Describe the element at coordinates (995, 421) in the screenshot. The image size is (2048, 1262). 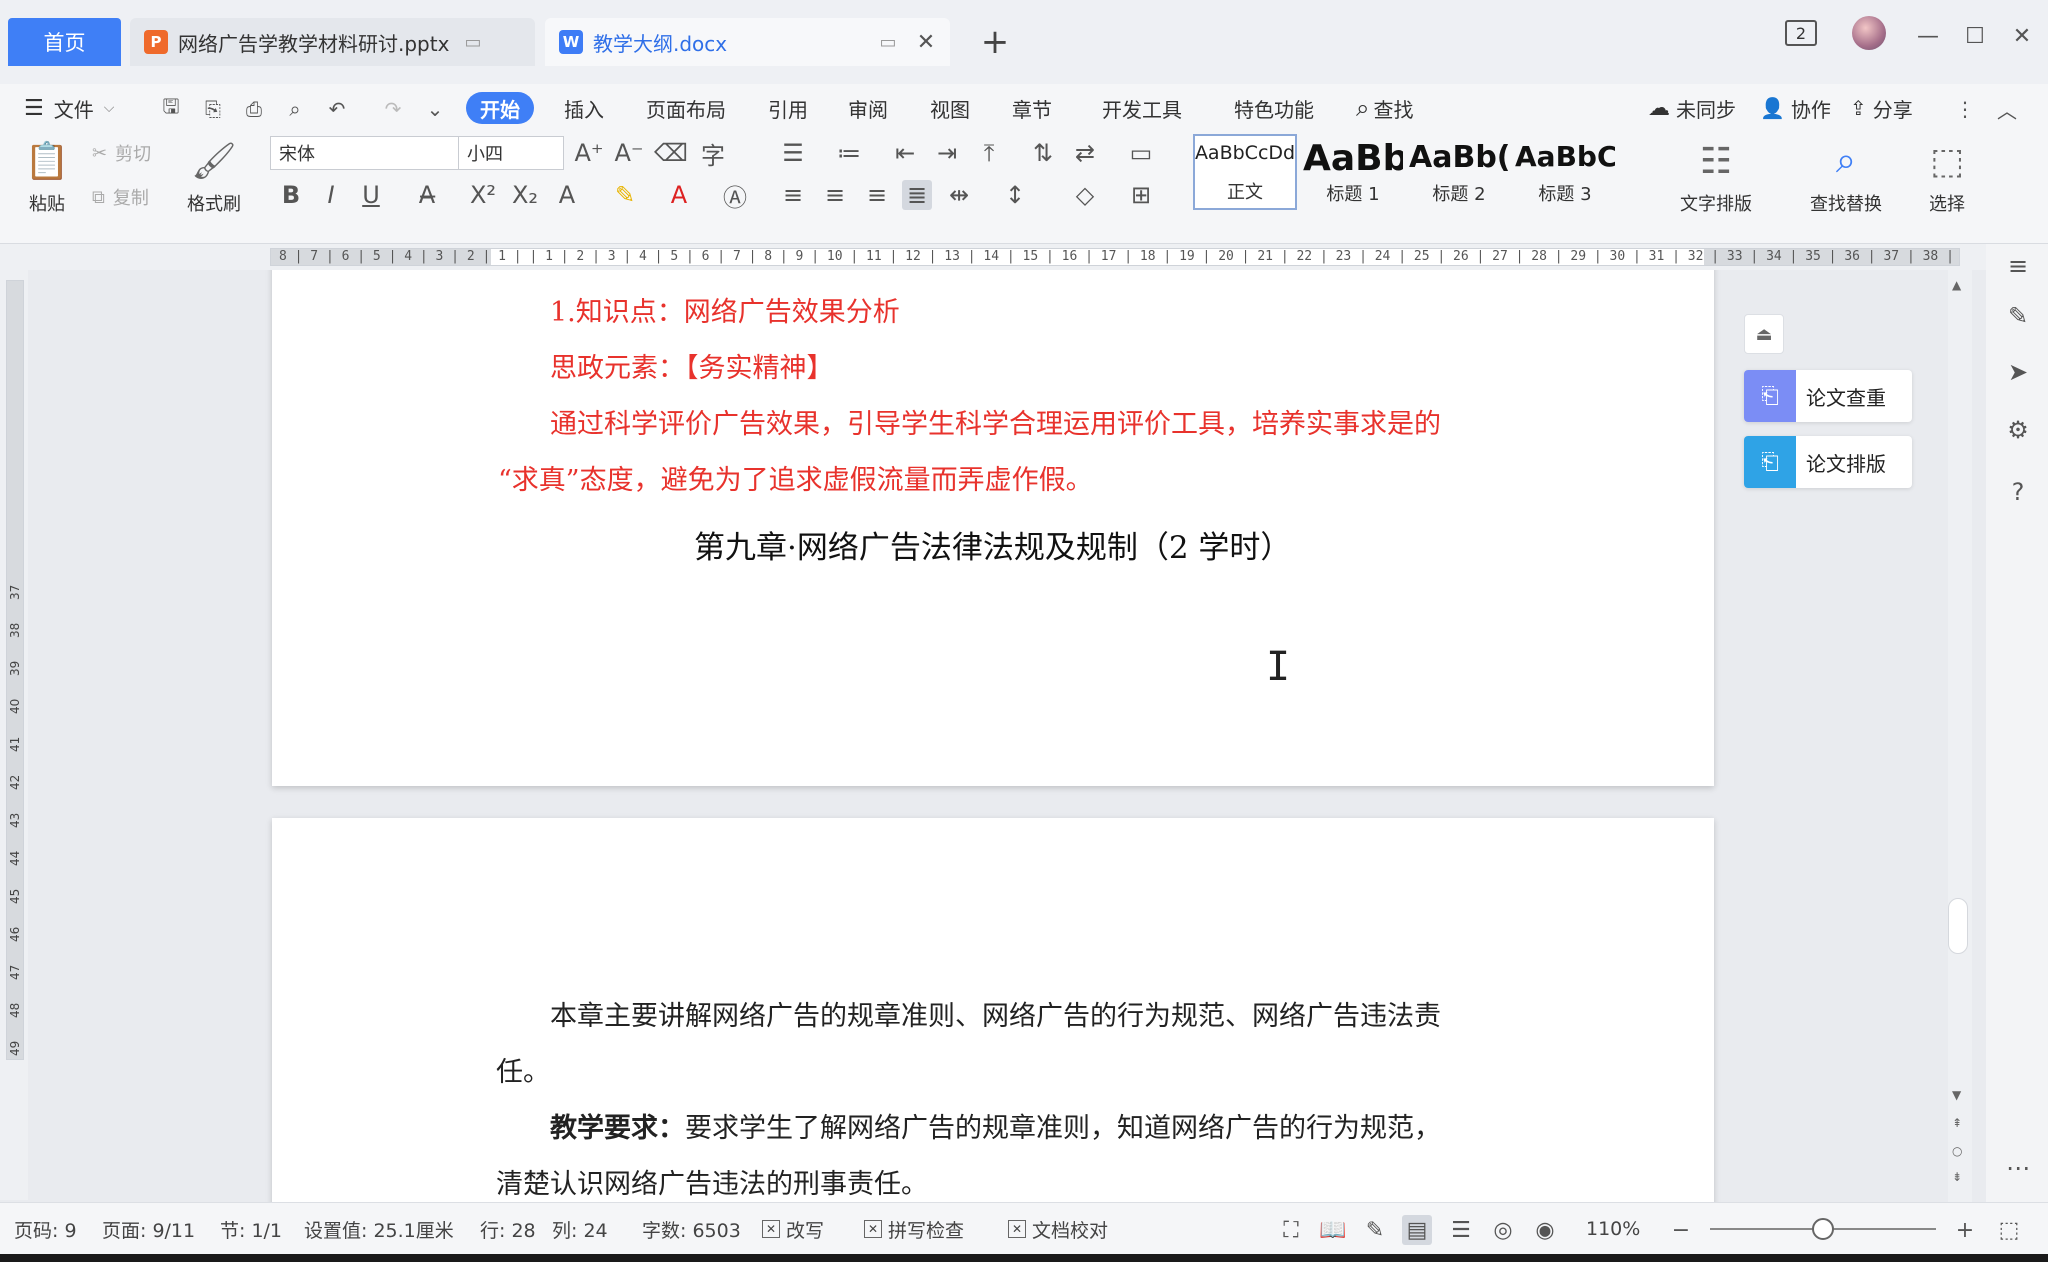
I see `paragraph-line: 通过科学评价广告效果，引导学生科学合理运用评价工具，培养实事求是的` at that location.